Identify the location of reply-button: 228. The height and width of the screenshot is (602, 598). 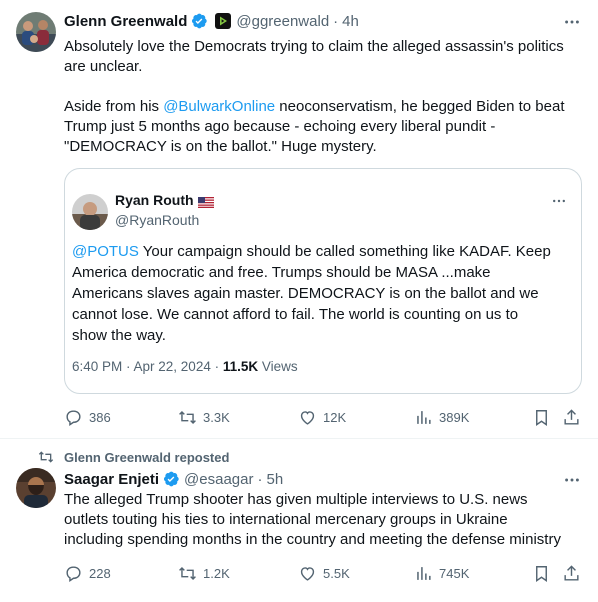
(87, 573).